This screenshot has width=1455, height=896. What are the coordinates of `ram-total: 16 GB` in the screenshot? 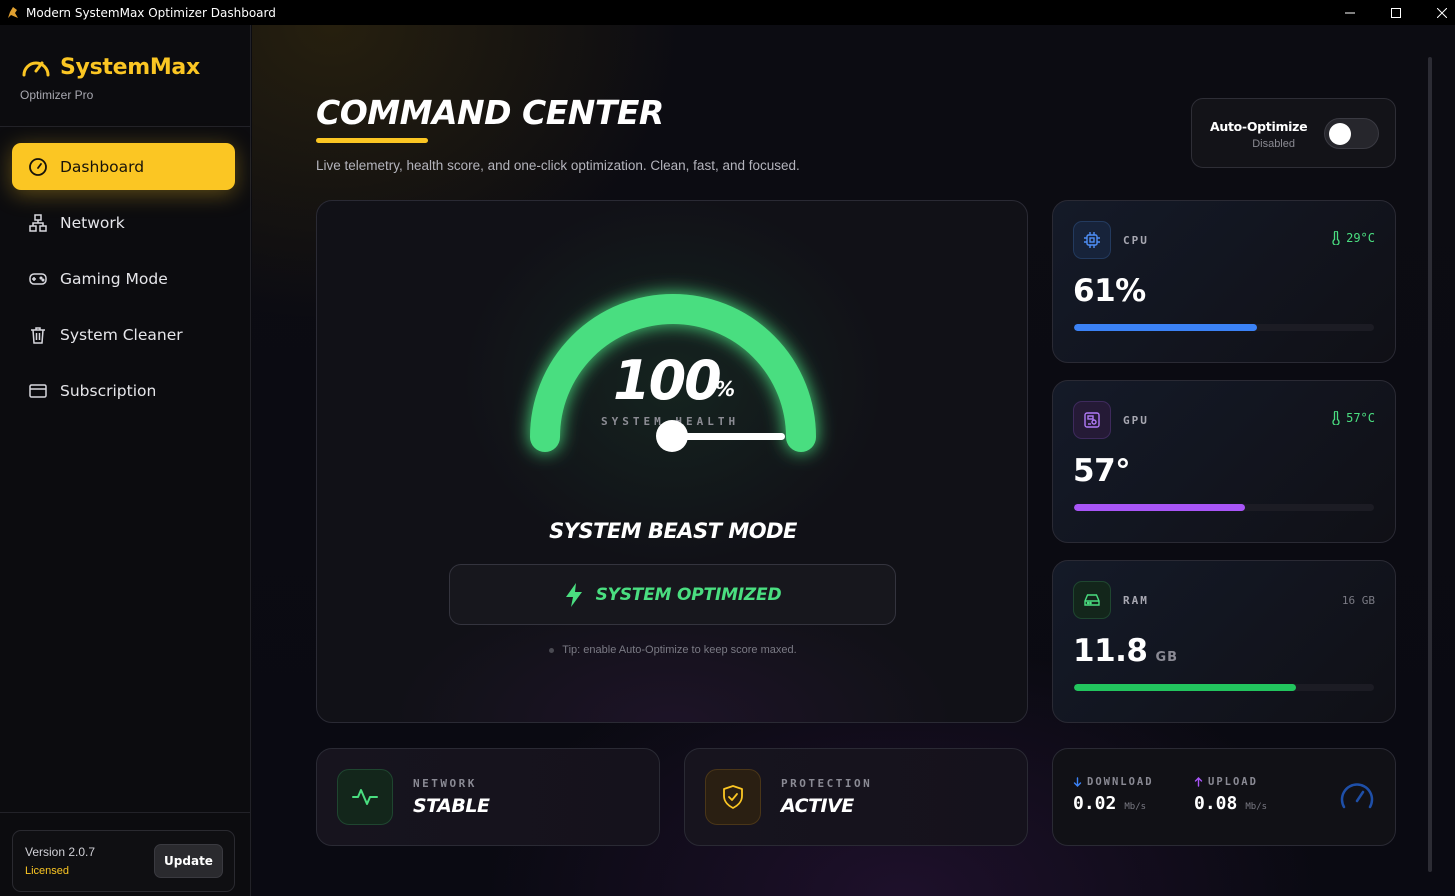 It's located at (1358, 600).